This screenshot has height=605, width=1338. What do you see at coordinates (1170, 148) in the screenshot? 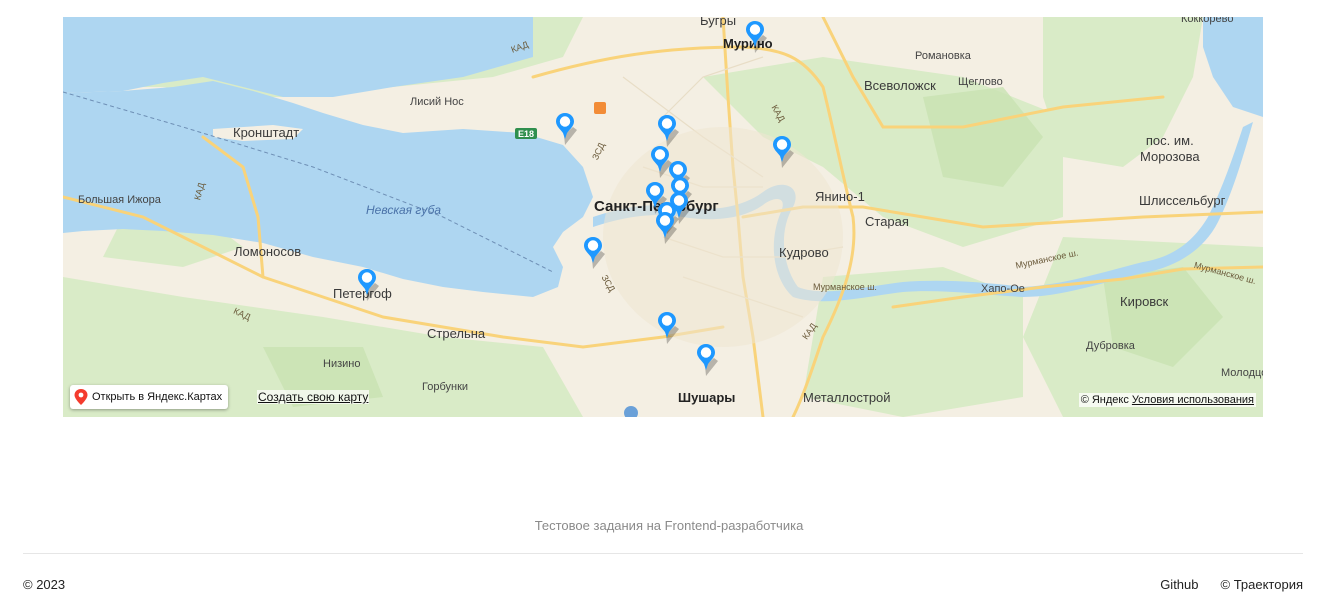
I see `label-pos-morozova: пос. им. Морозова` at bounding box center [1170, 148].